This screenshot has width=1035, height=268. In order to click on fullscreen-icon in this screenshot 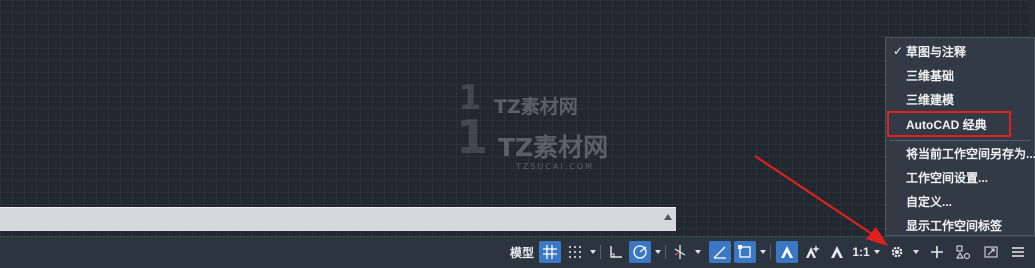, I will do `click(991, 252)`.